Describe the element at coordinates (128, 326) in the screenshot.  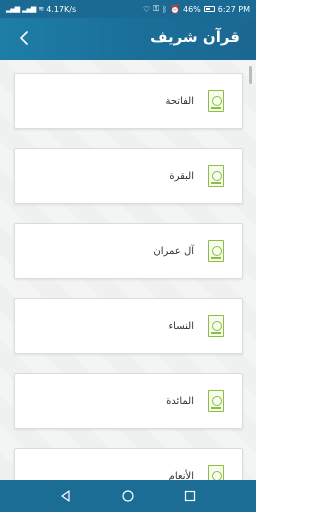
I see `surah-item-nisa: النساء` at that location.